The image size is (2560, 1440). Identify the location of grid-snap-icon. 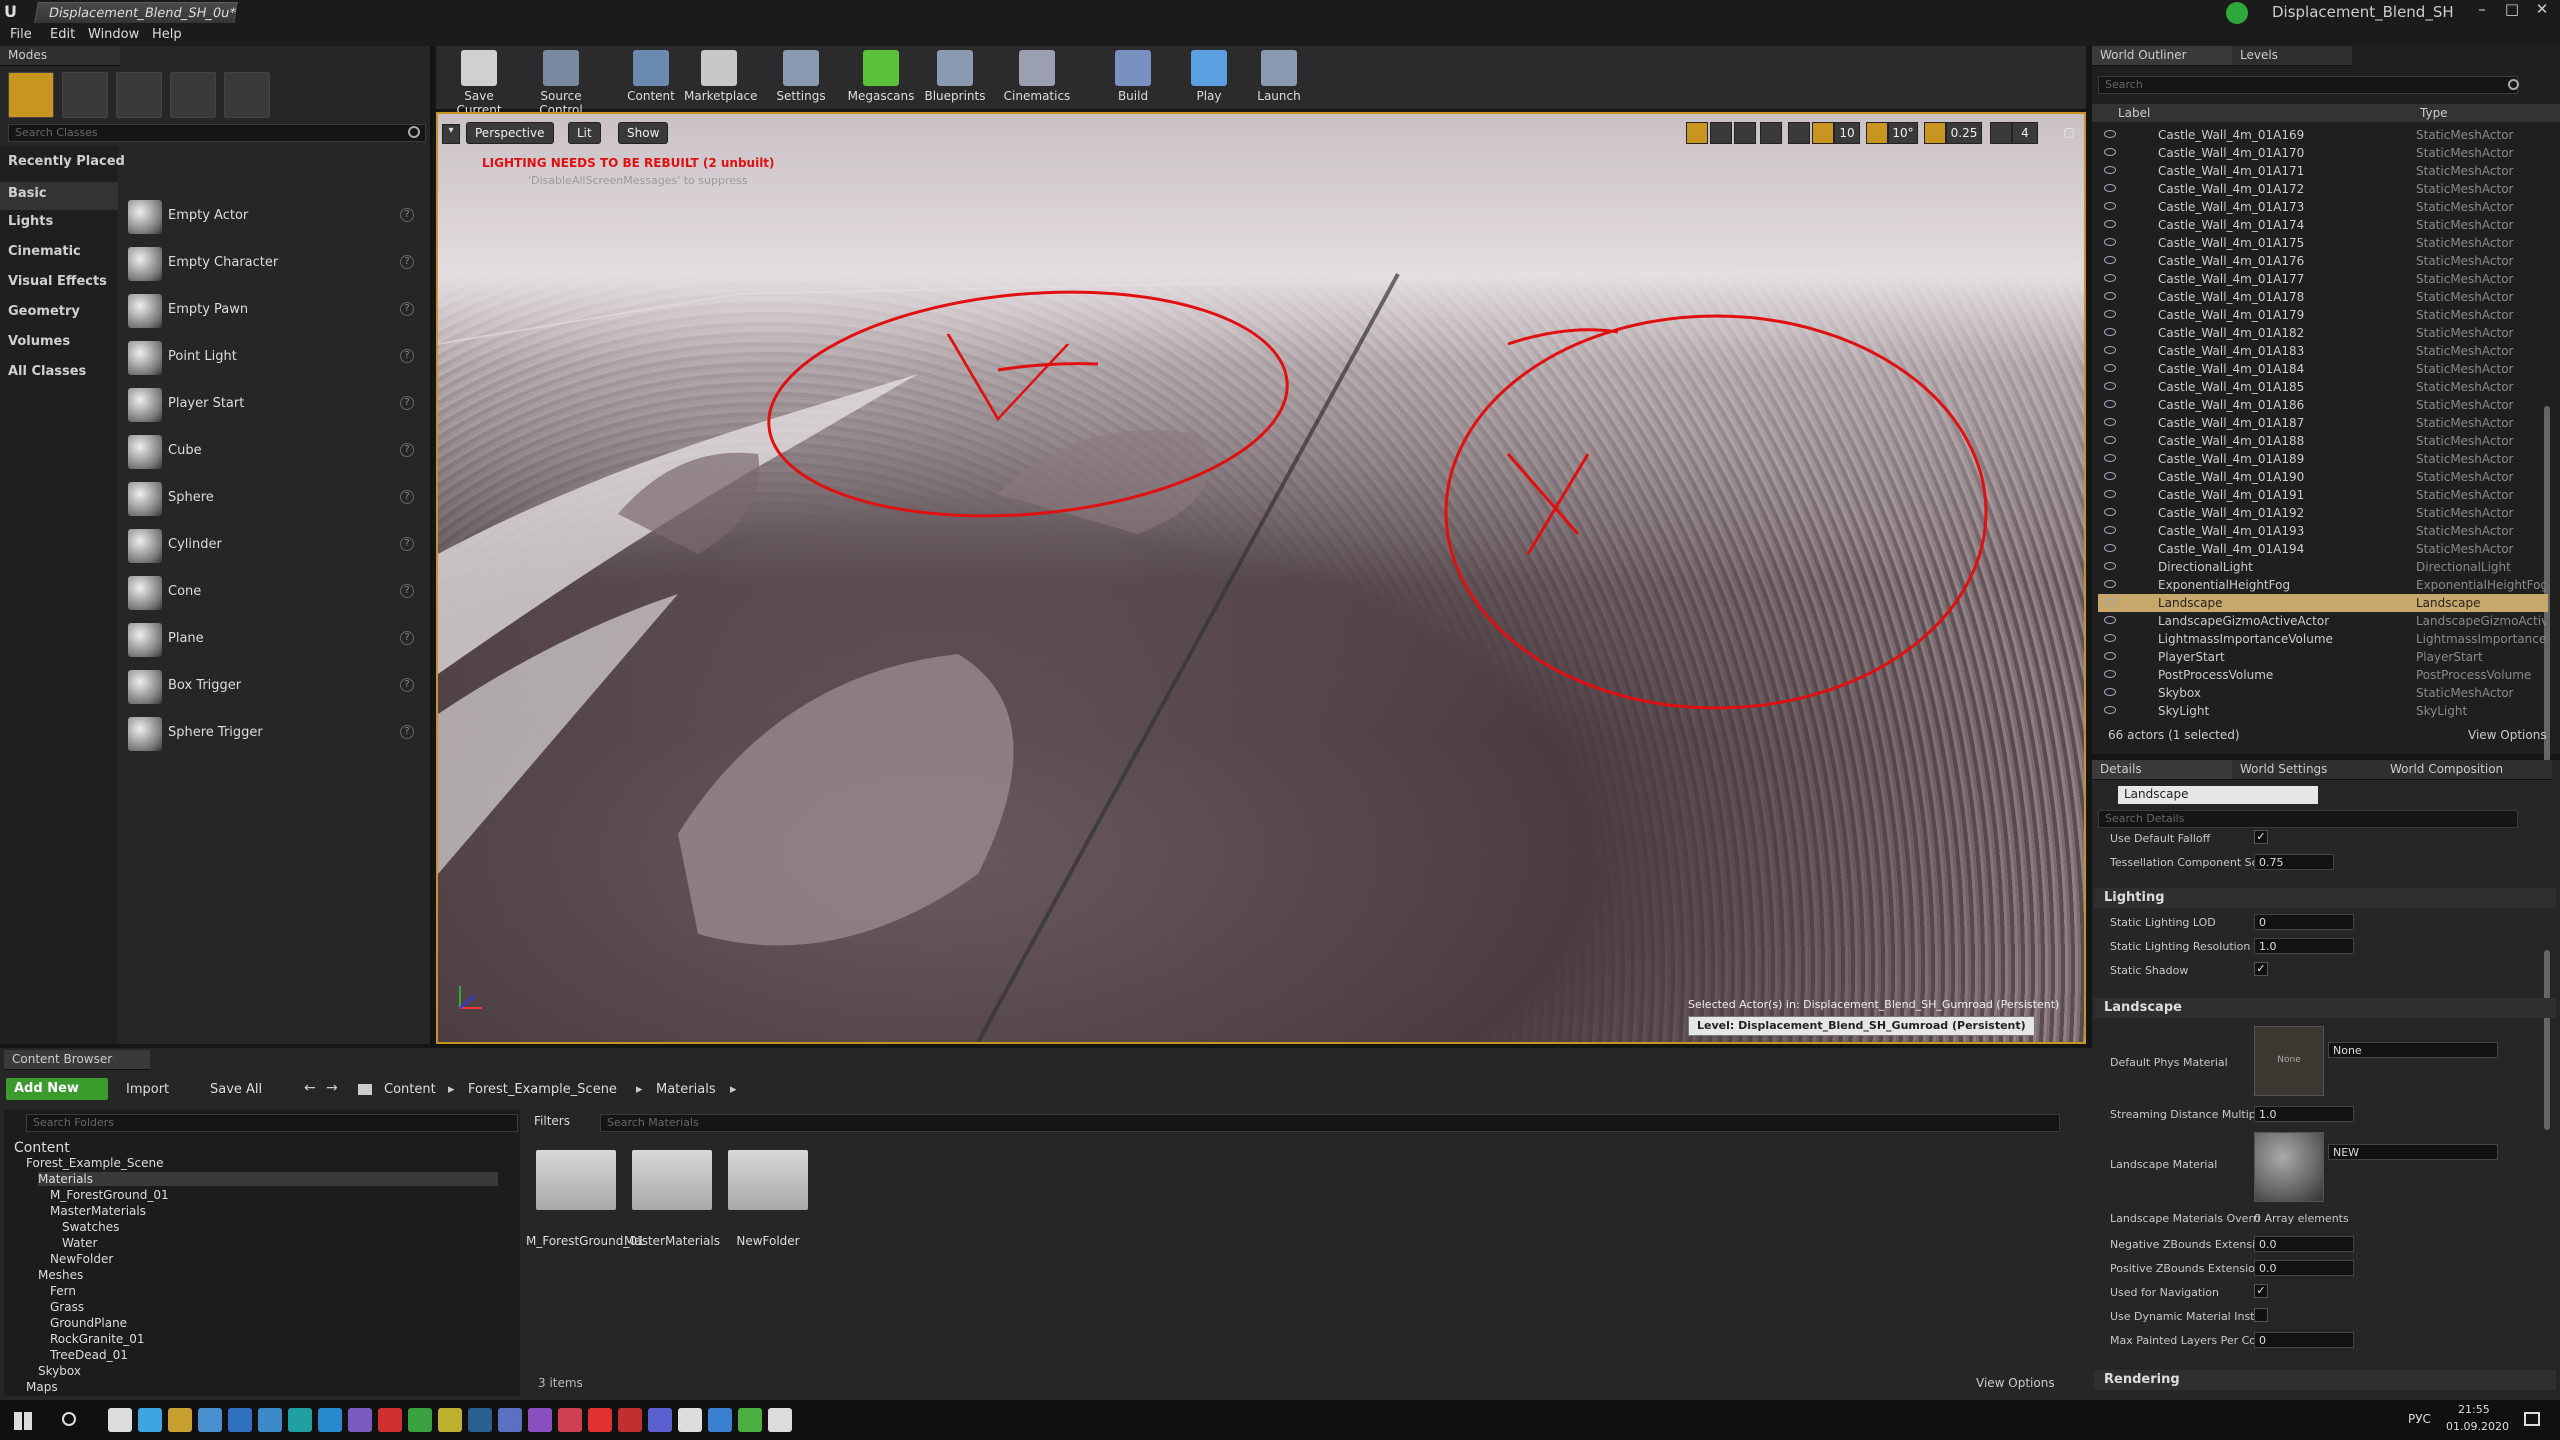
(1823, 133).